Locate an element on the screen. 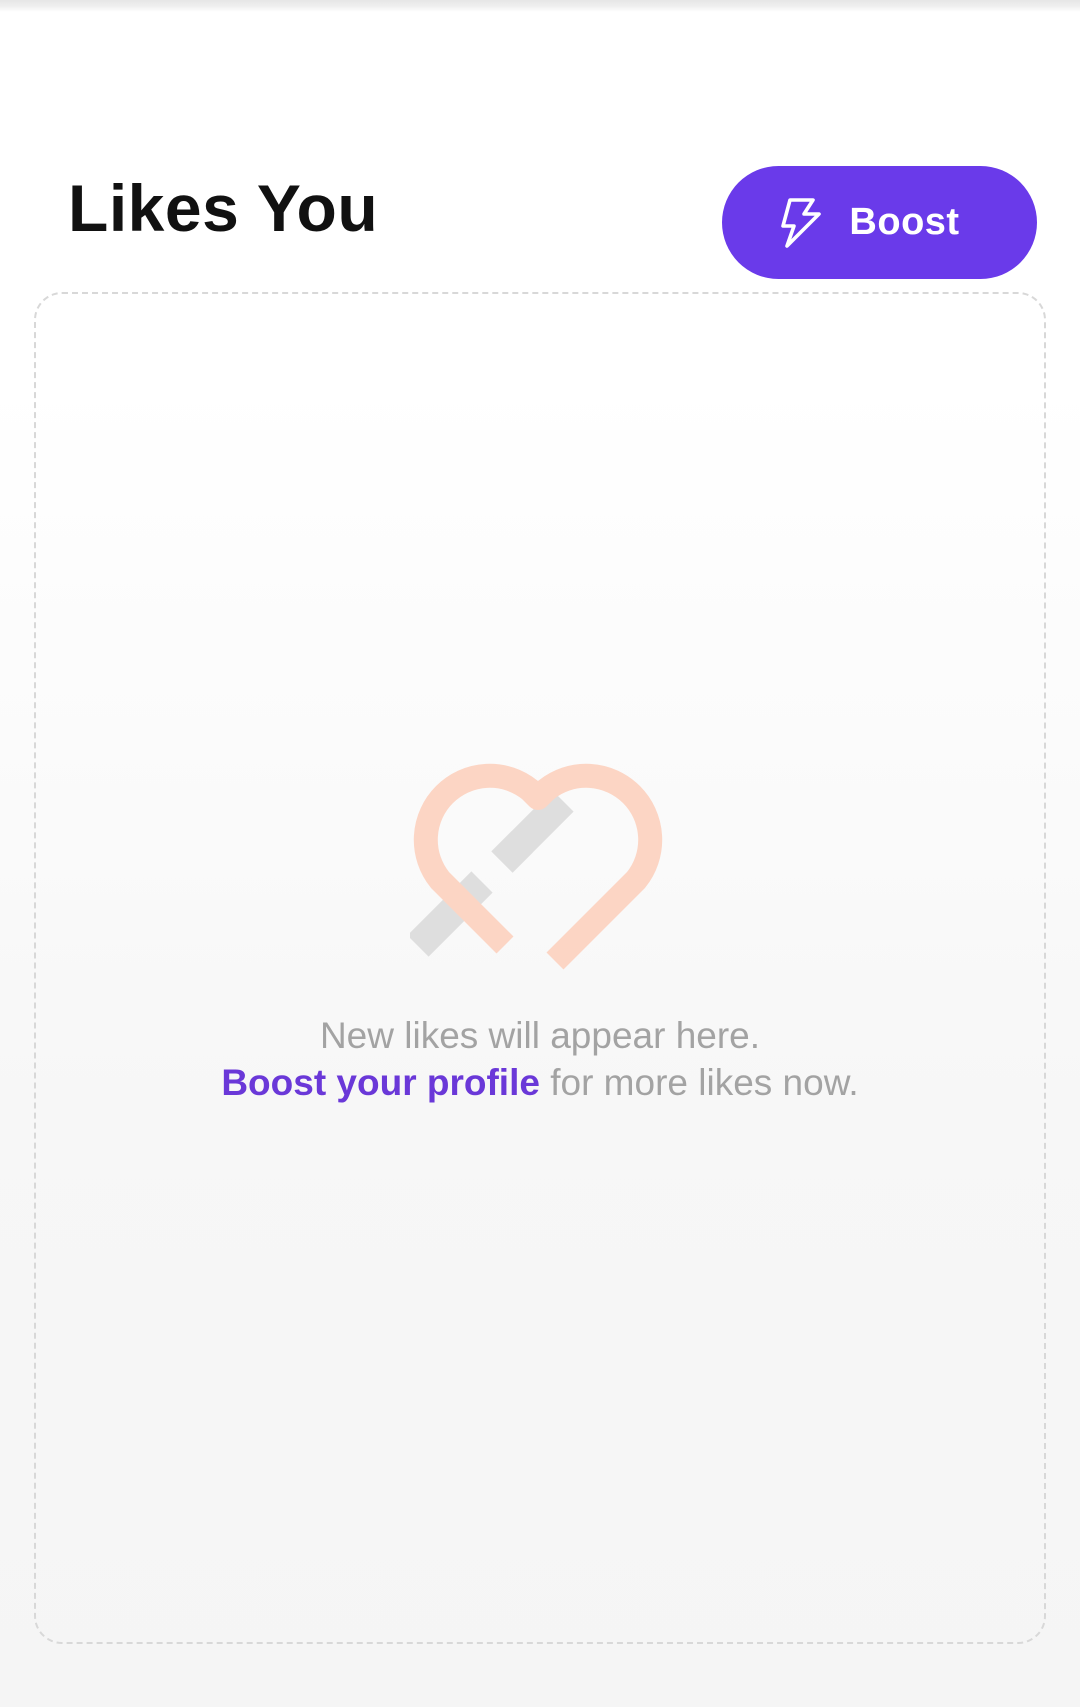 This screenshot has height=1707, width=1080. boost-button-label: Boost is located at coordinates (904, 222).